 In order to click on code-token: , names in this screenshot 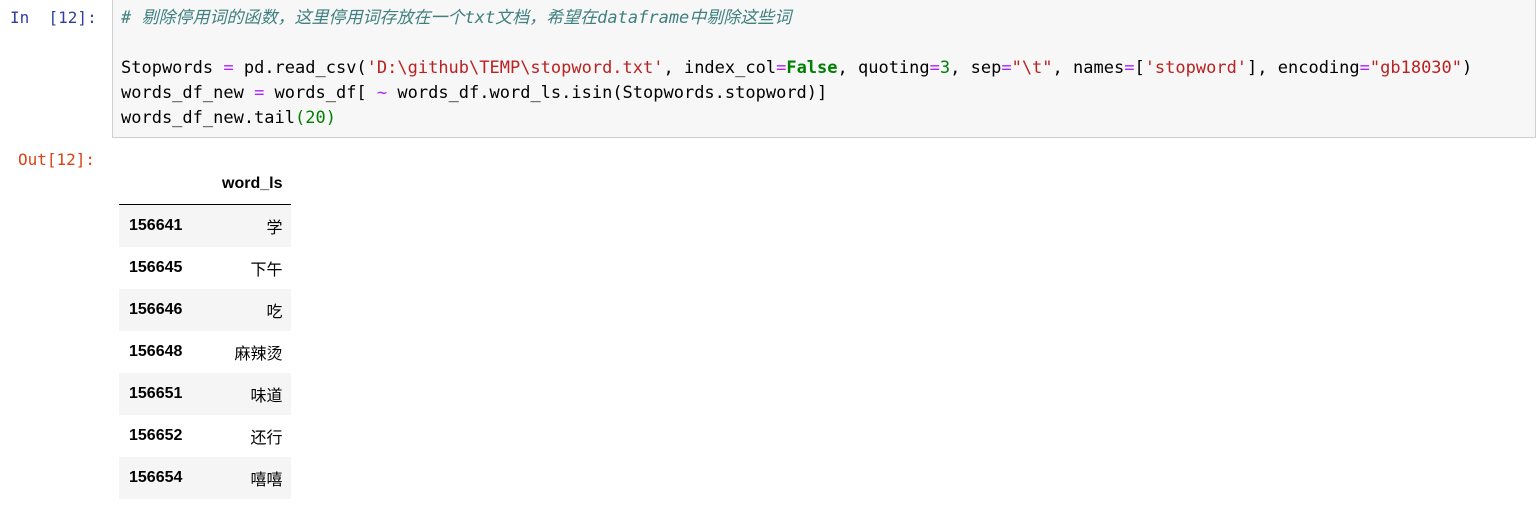, I will do `click(1088, 68)`.